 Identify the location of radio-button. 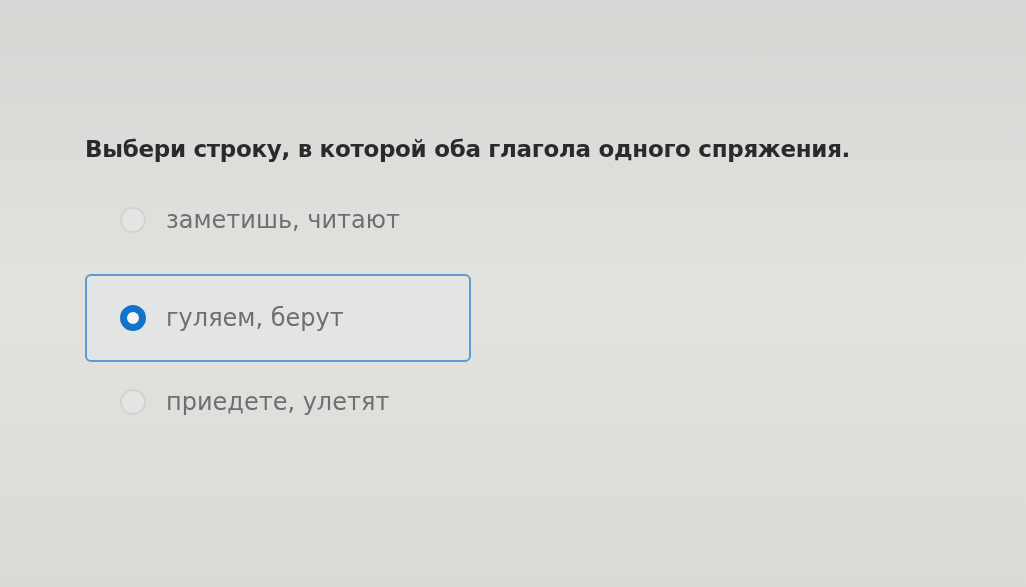
(133, 318).